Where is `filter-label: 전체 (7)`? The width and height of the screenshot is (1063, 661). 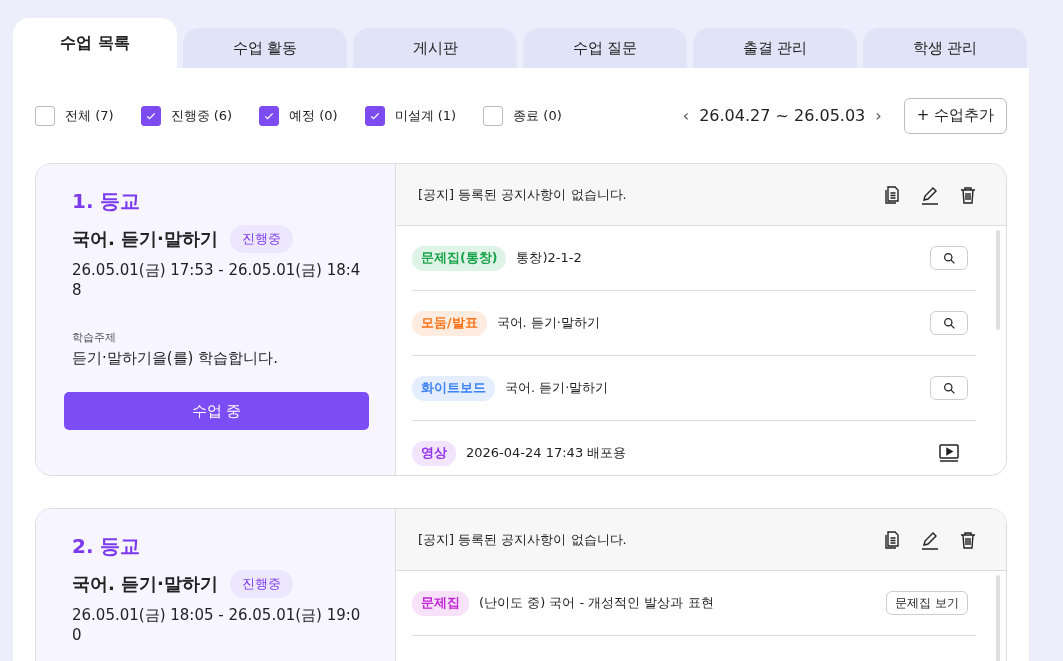
filter-label: 전체 (7) is located at coordinates (89, 115).